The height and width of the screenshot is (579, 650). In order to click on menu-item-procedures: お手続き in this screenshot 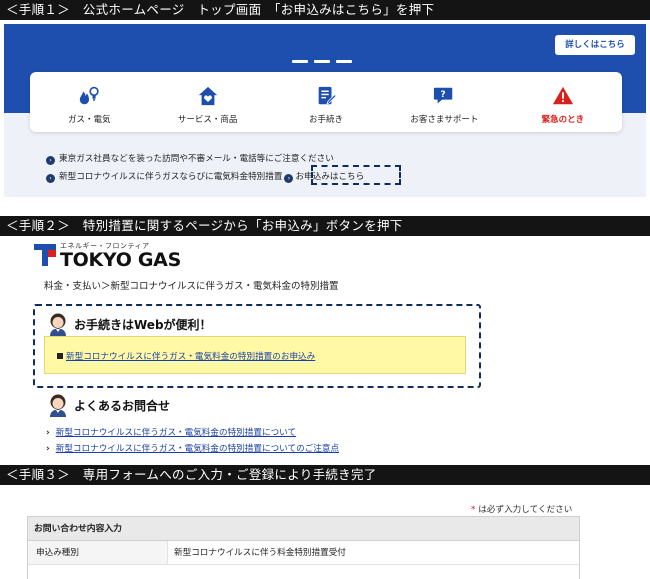, I will do `click(326, 102)`.